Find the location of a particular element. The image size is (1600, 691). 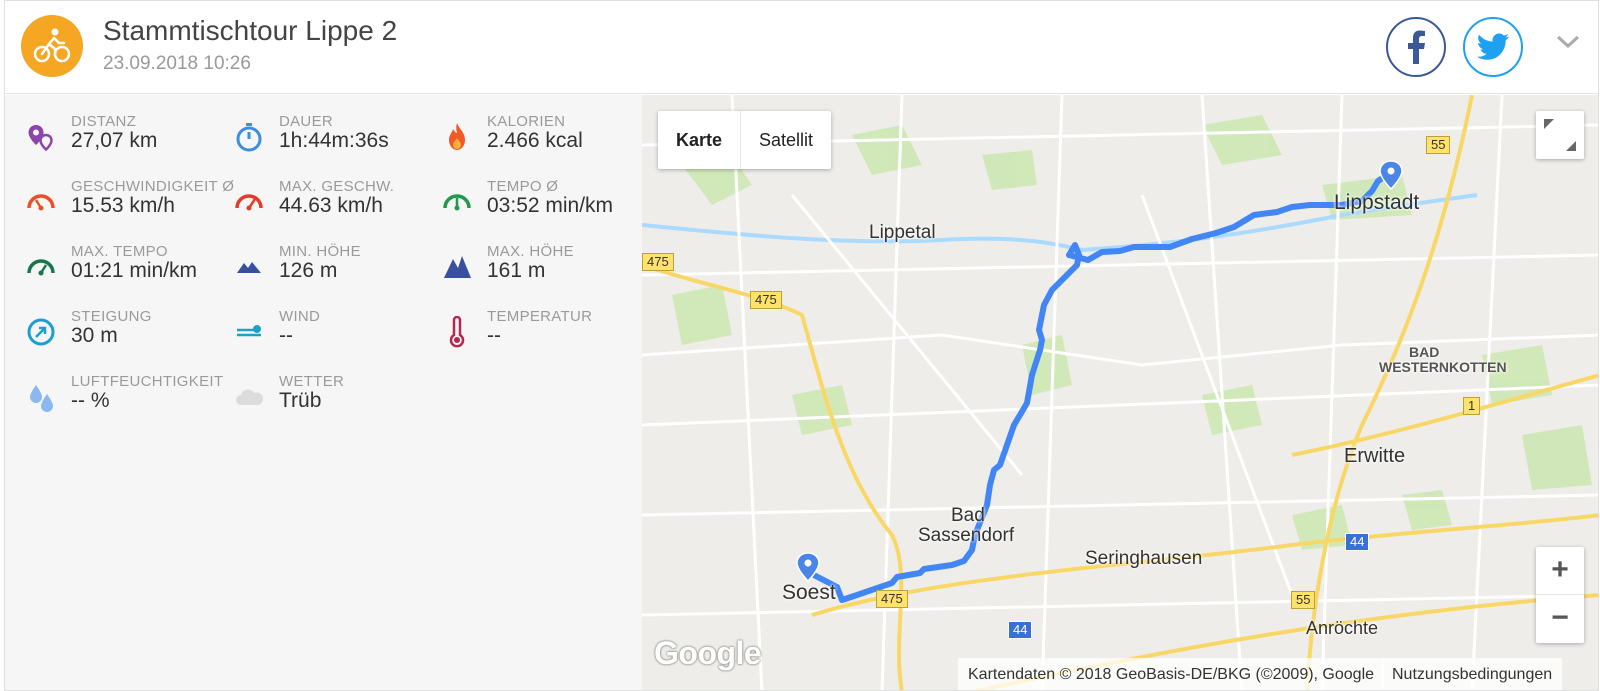

distance-pin-icon is located at coordinates (40, 138).